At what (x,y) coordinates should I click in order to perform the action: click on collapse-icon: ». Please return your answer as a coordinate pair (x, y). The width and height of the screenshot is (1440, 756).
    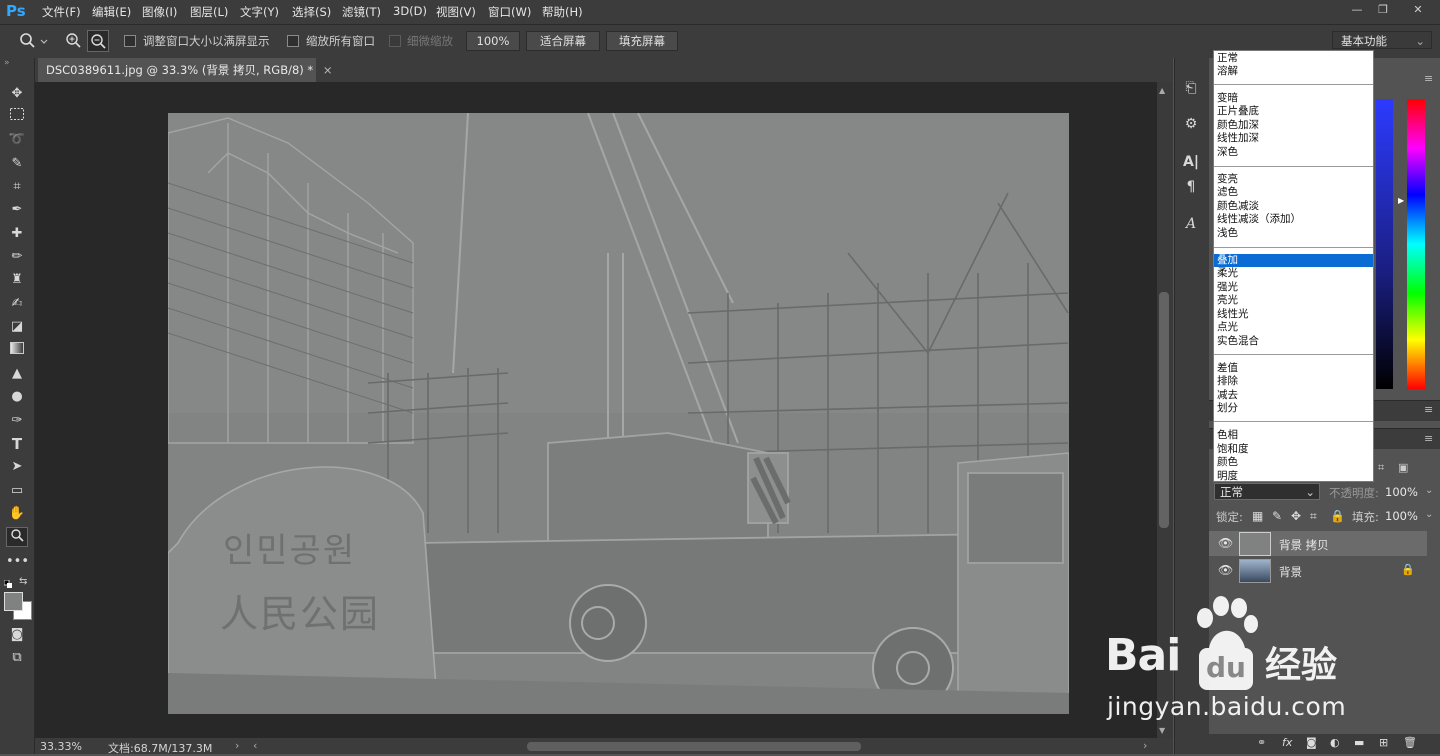
    Looking at the image, I should click on (7, 63).